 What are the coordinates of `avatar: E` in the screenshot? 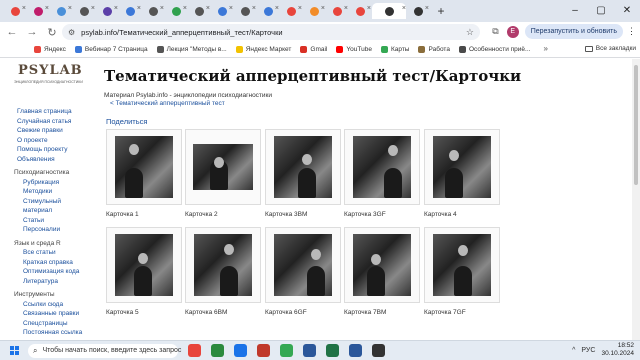 It's located at (512, 31).